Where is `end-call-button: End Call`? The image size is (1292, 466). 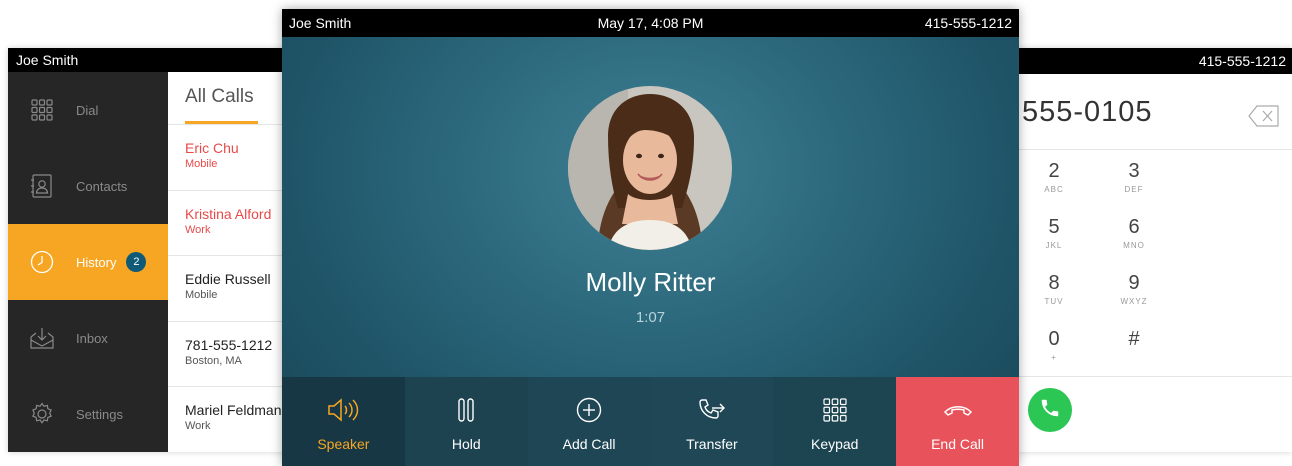
end-call-button: End Call is located at coordinates (957, 421).